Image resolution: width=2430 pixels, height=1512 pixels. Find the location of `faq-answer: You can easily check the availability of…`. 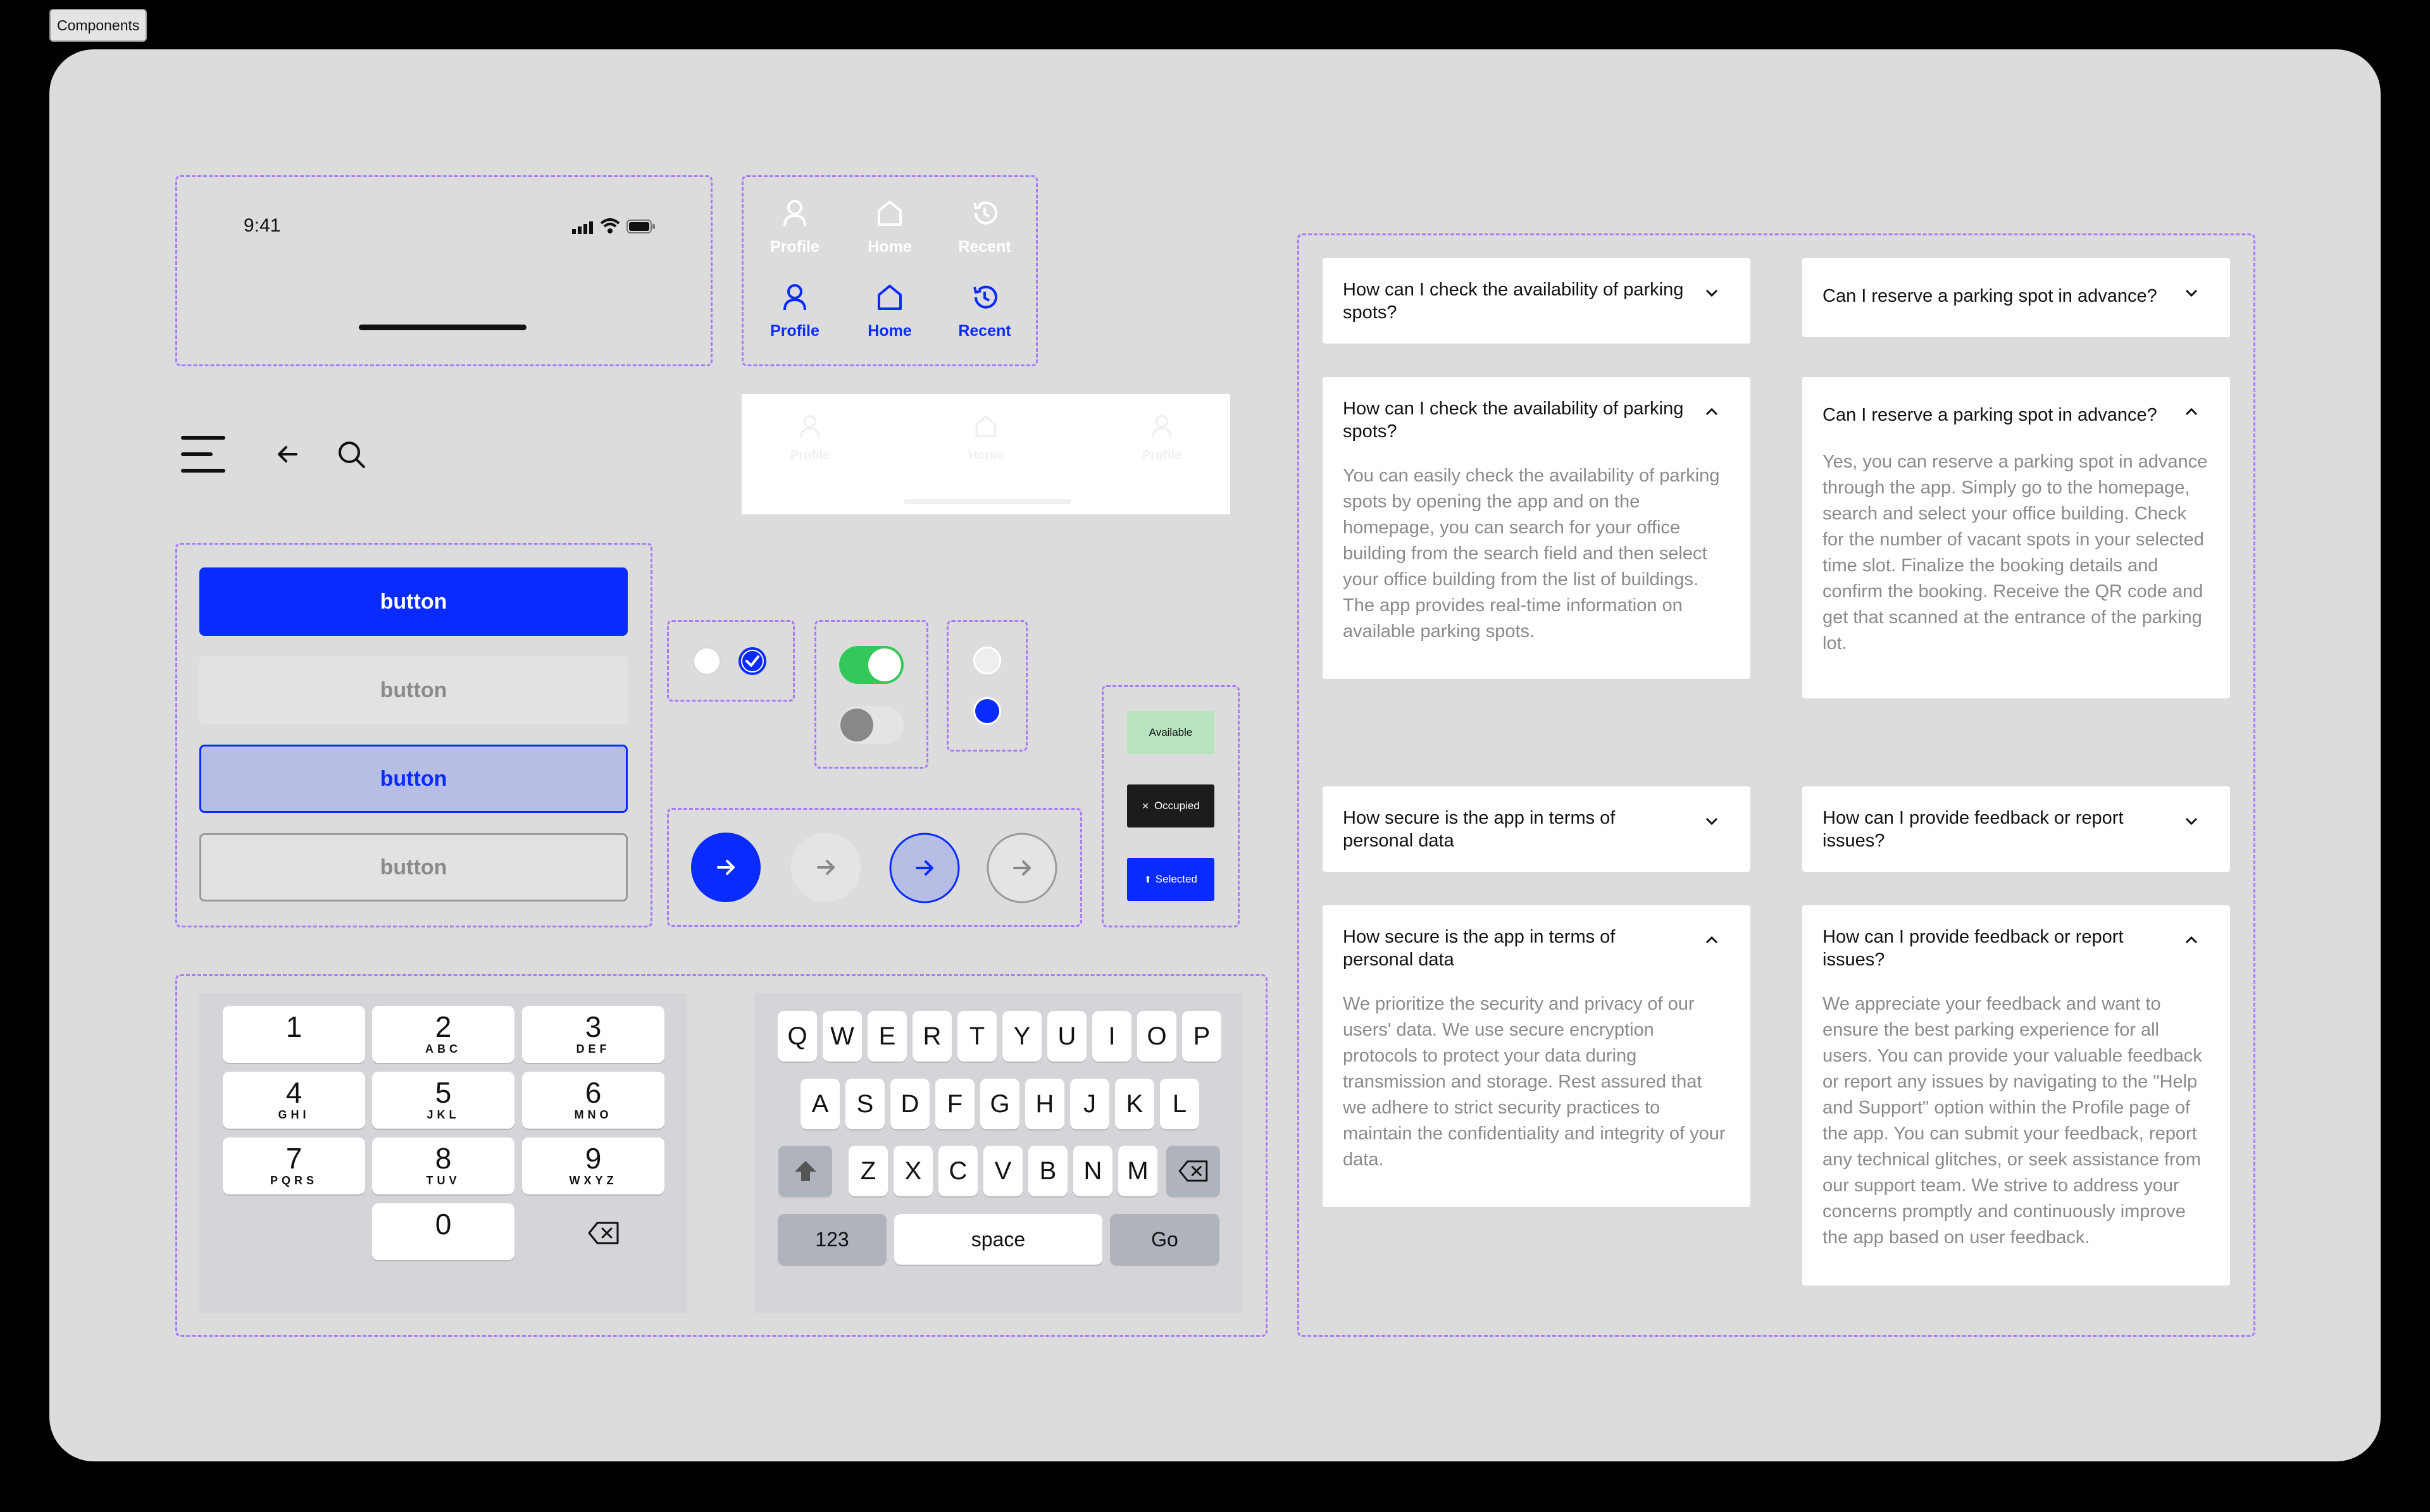

faq-answer: You can easily check the availability of… is located at coordinates (1531, 554).